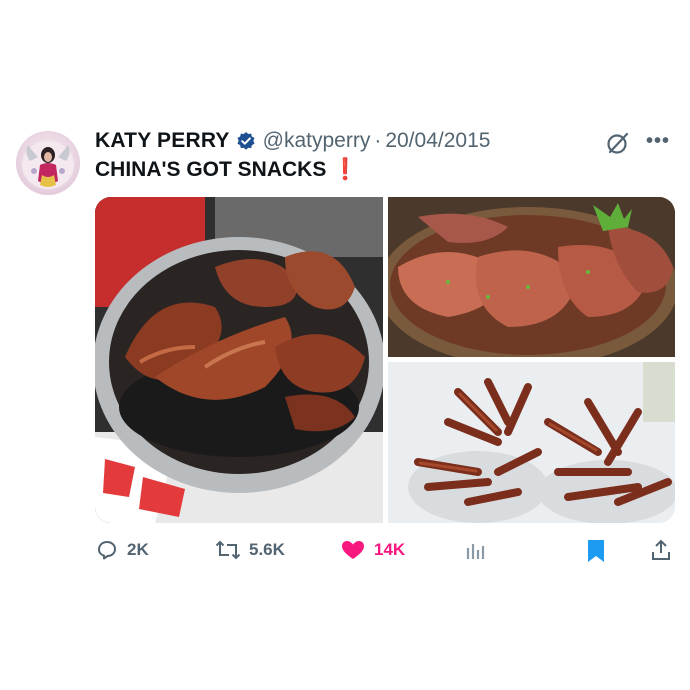 This screenshot has height=690, width=690. I want to click on photo-chicken-feet, so click(531, 442).